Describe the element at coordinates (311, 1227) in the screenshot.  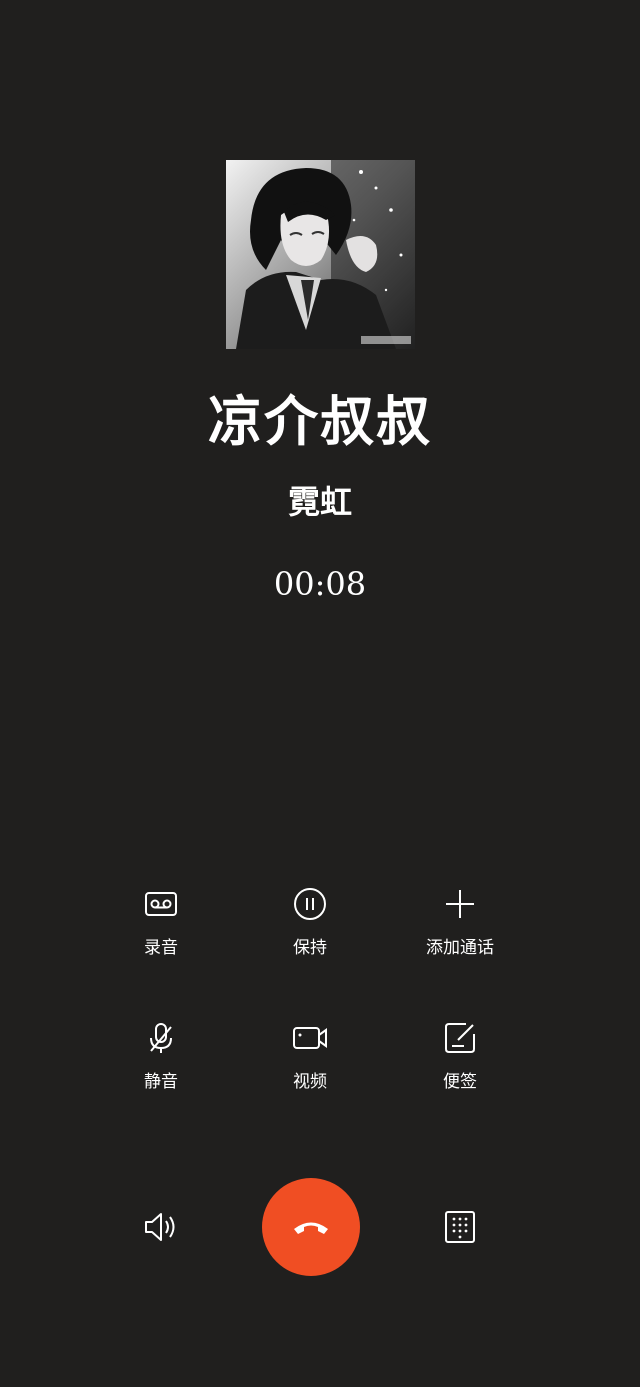
I see `end-call-button` at that location.